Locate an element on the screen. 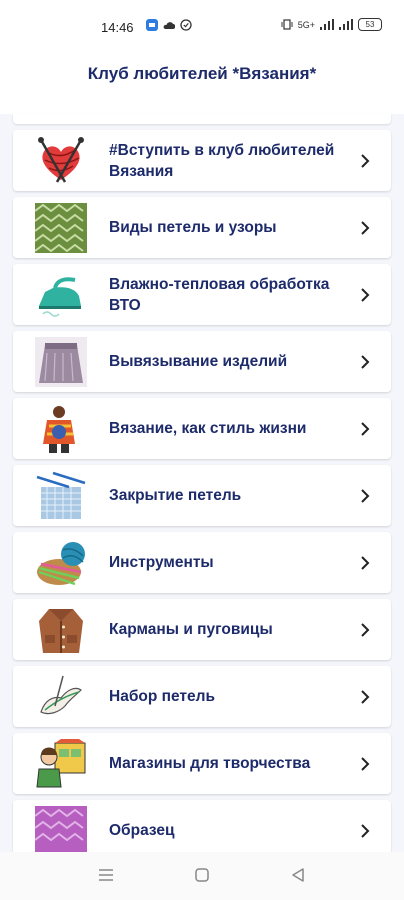 The height and width of the screenshot is (900, 404). list-item-tools: Инструменты is located at coordinates (202, 562).